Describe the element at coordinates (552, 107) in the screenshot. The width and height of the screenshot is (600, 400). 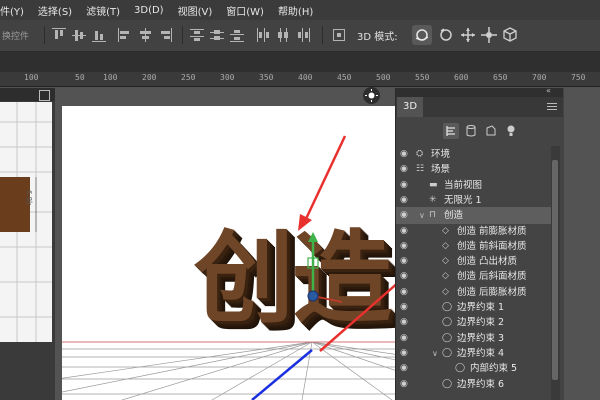
I see `panel-menu-icon` at that location.